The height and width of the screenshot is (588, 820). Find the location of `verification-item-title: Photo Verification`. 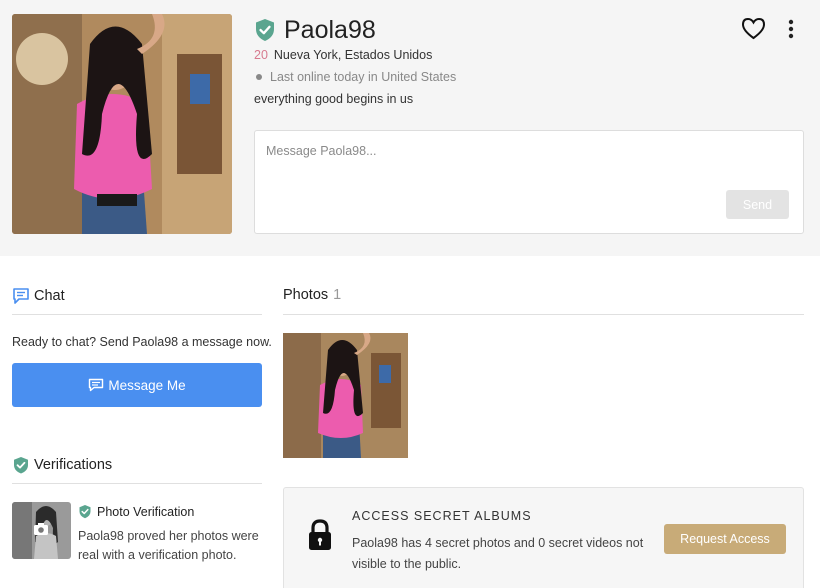

verification-item-title: Photo Verification is located at coordinates (136, 511).